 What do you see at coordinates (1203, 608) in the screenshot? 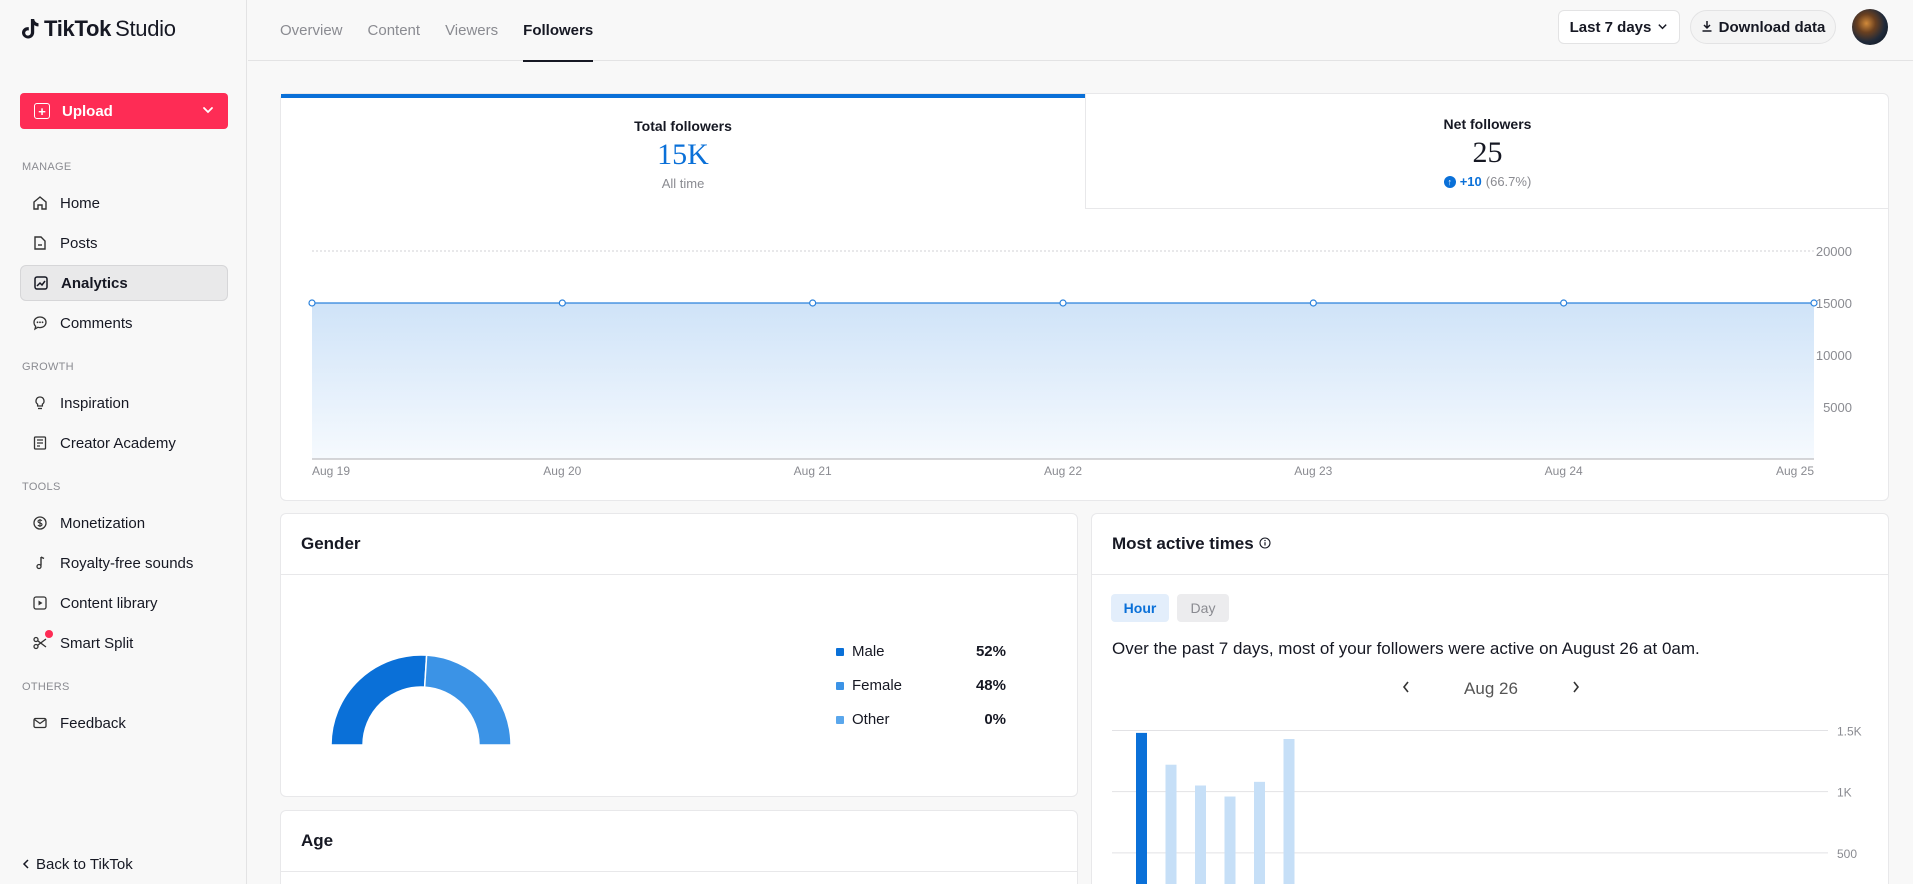
I see `toggle-day: Day` at bounding box center [1203, 608].